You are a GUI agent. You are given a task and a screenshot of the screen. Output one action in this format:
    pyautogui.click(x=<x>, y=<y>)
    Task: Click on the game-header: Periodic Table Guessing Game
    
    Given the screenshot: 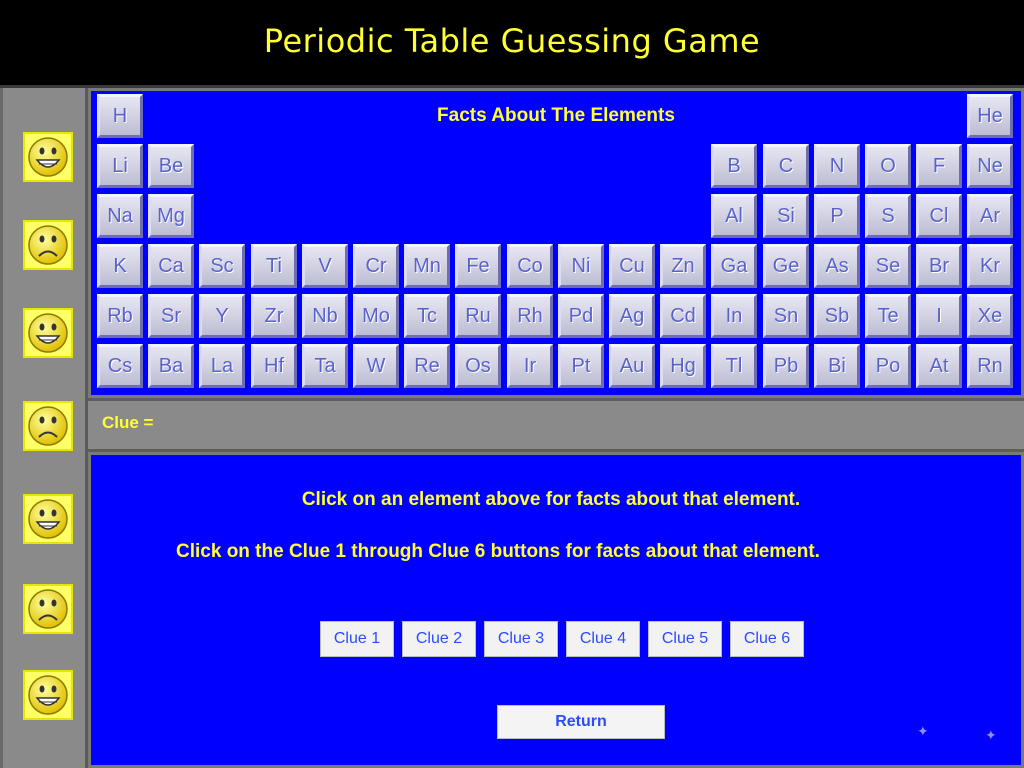 What is the action you would take?
    pyautogui.click(x=512, y=44)
    